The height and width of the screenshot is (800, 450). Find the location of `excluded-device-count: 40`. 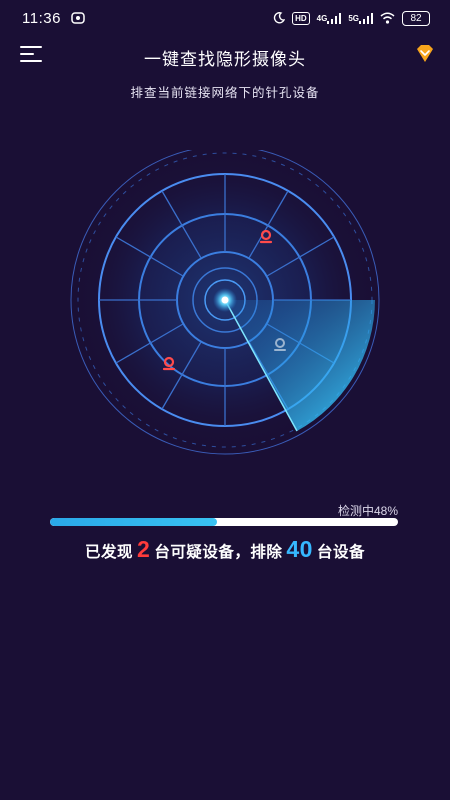

excluded-device-count: 40 is located at coordinates (299, 549).